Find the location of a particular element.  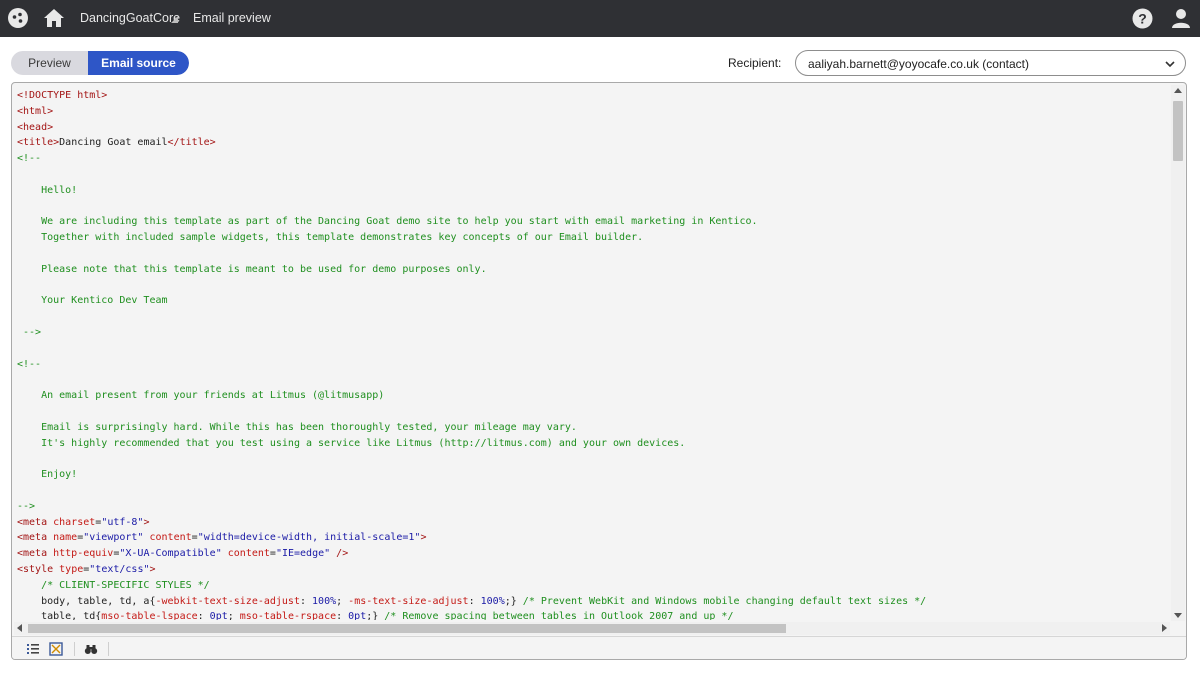

recipient-value: aaliyah.barnett@yoyocafe.co.uk (contact) is located at coordinates (918, 64).